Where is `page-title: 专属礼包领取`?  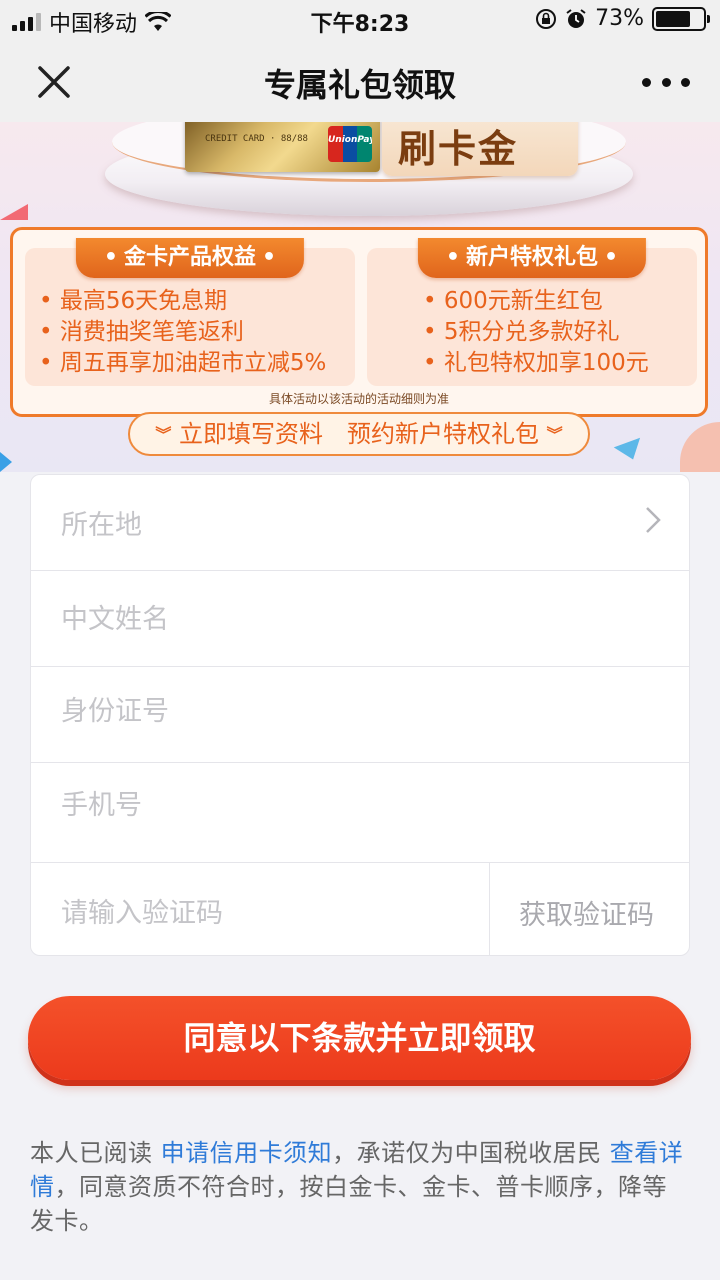 page-title: 专属礼包领取 is located at coordinates (359, 85).